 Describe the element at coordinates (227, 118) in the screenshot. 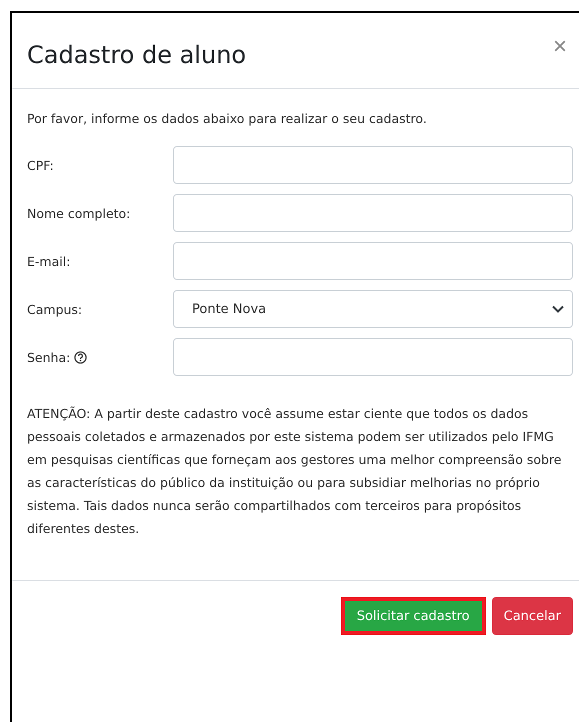

I see `intro-text: Por favor, informe os dados abaixo para realizar o seu cadastro.` at that location.